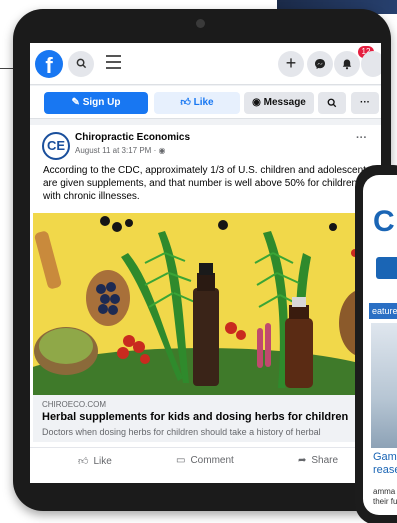 The width and height of the screenshot is (397, 523). I want to click on comment-button: ▭ Comment, so click(205, 460).